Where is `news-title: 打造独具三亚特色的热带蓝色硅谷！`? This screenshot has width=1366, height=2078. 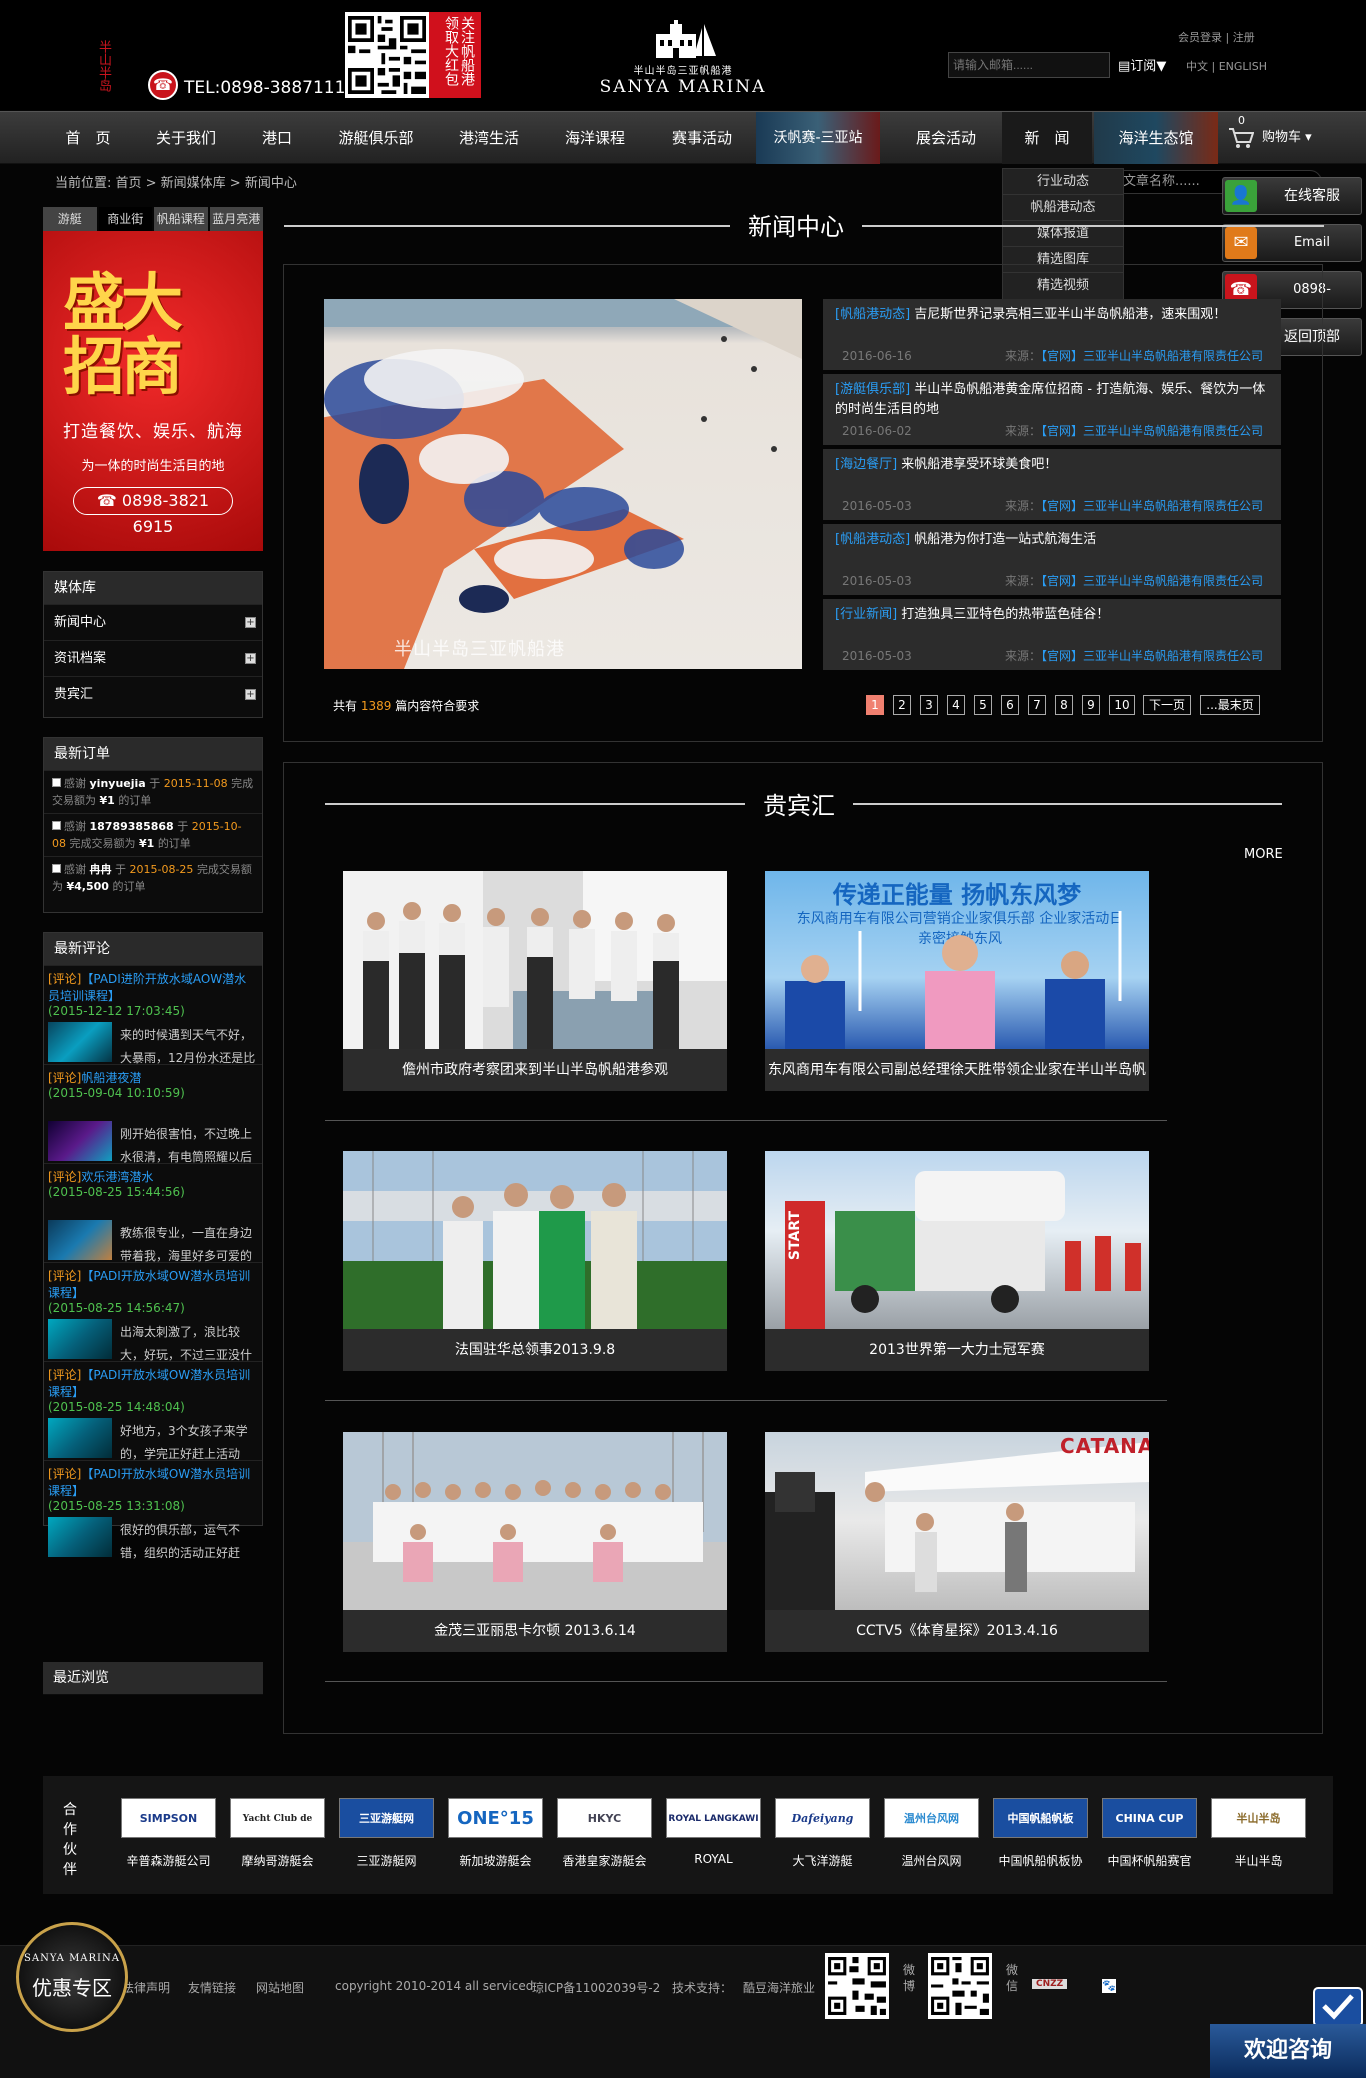 news-title: 打造独具三亚特色的热带蓝色硅谷！ is located at coordinates (1005, 614).